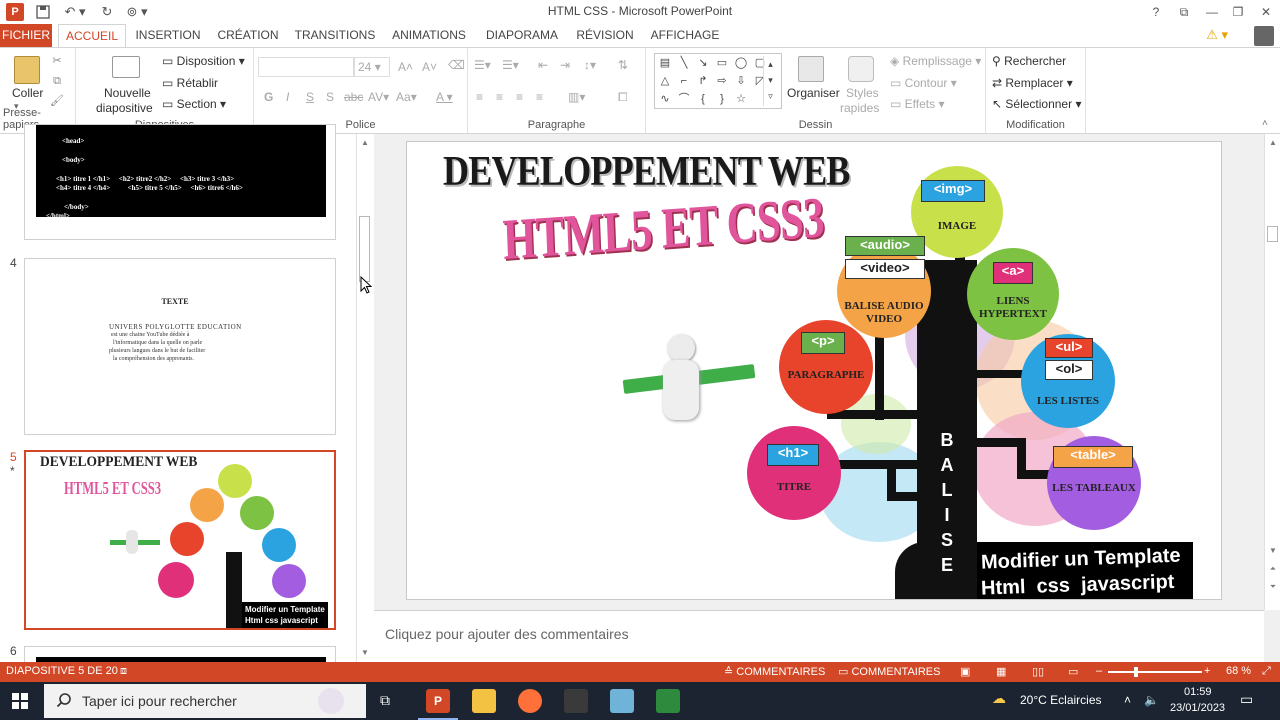 Image resolution: width=1280 pixels, height=720 pixels. Describe the element at coordinates (522, 35) in the screenshot. I see `tab-diaporama: DIAPORAMA` at that location.